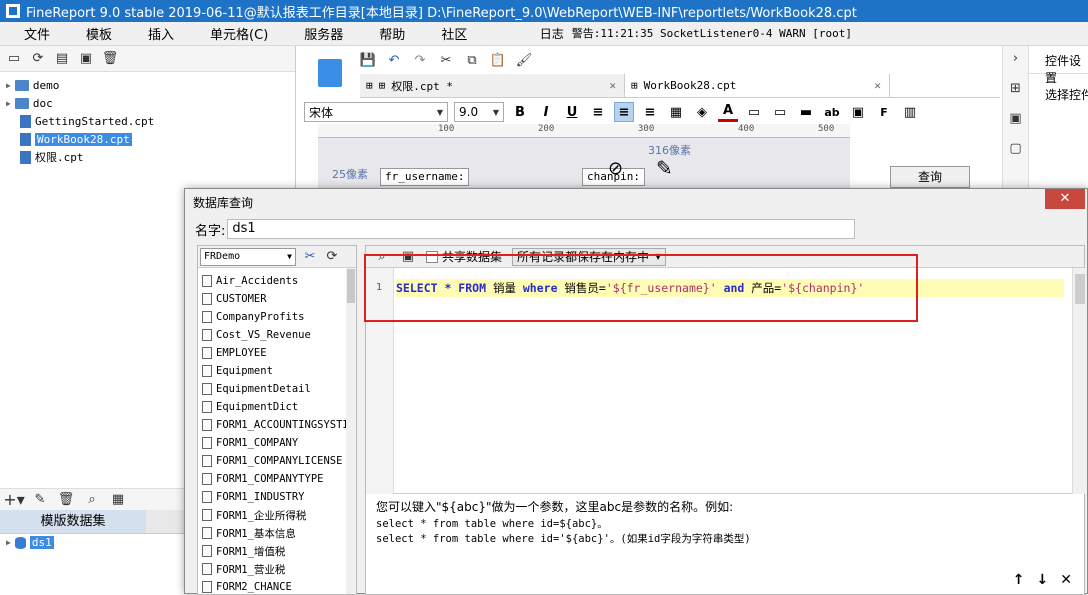 This screenshot has height=595, width=1088. Describe the element at coordinates (910, 112) in the screenshot. I see `chart-icon: ▥` at that location.